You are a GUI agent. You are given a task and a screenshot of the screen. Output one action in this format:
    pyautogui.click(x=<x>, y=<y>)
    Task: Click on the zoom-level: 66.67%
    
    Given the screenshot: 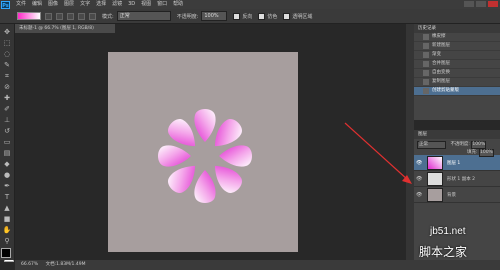 What is the action you would take?
    pyautogui.click(x=29, y=264)
    